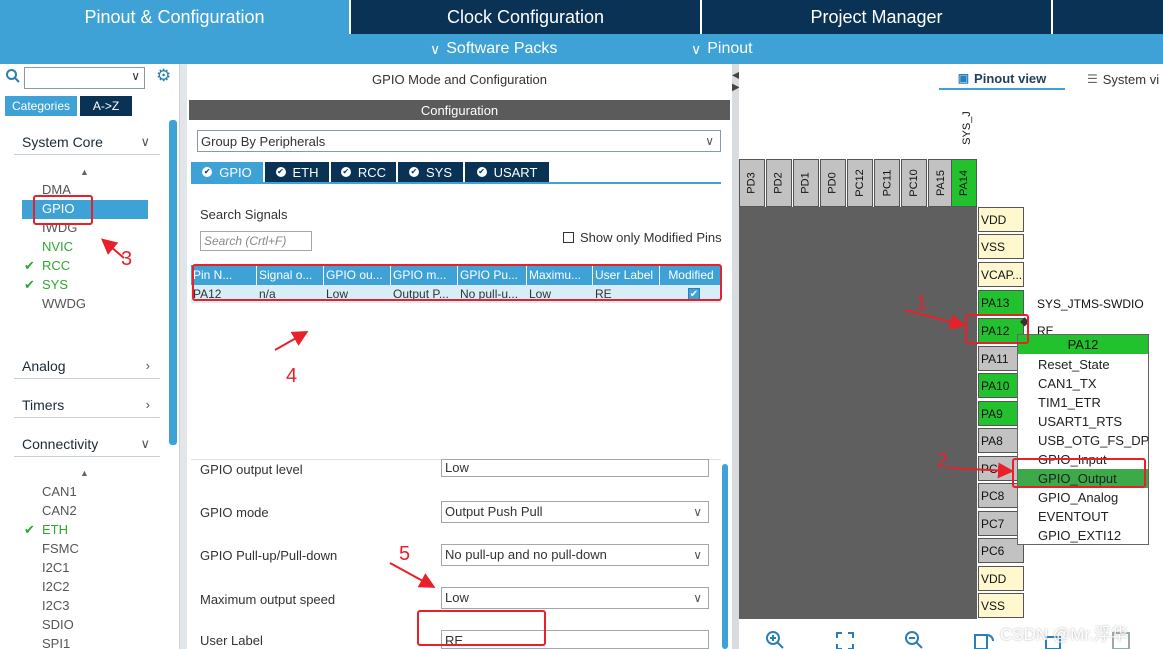 This screenshot has height=649, width=1163. What do you see at coordinates (914, 183) in the screenshot?
I see `pin-pc10: PC10` at bounding box center [914, 183].